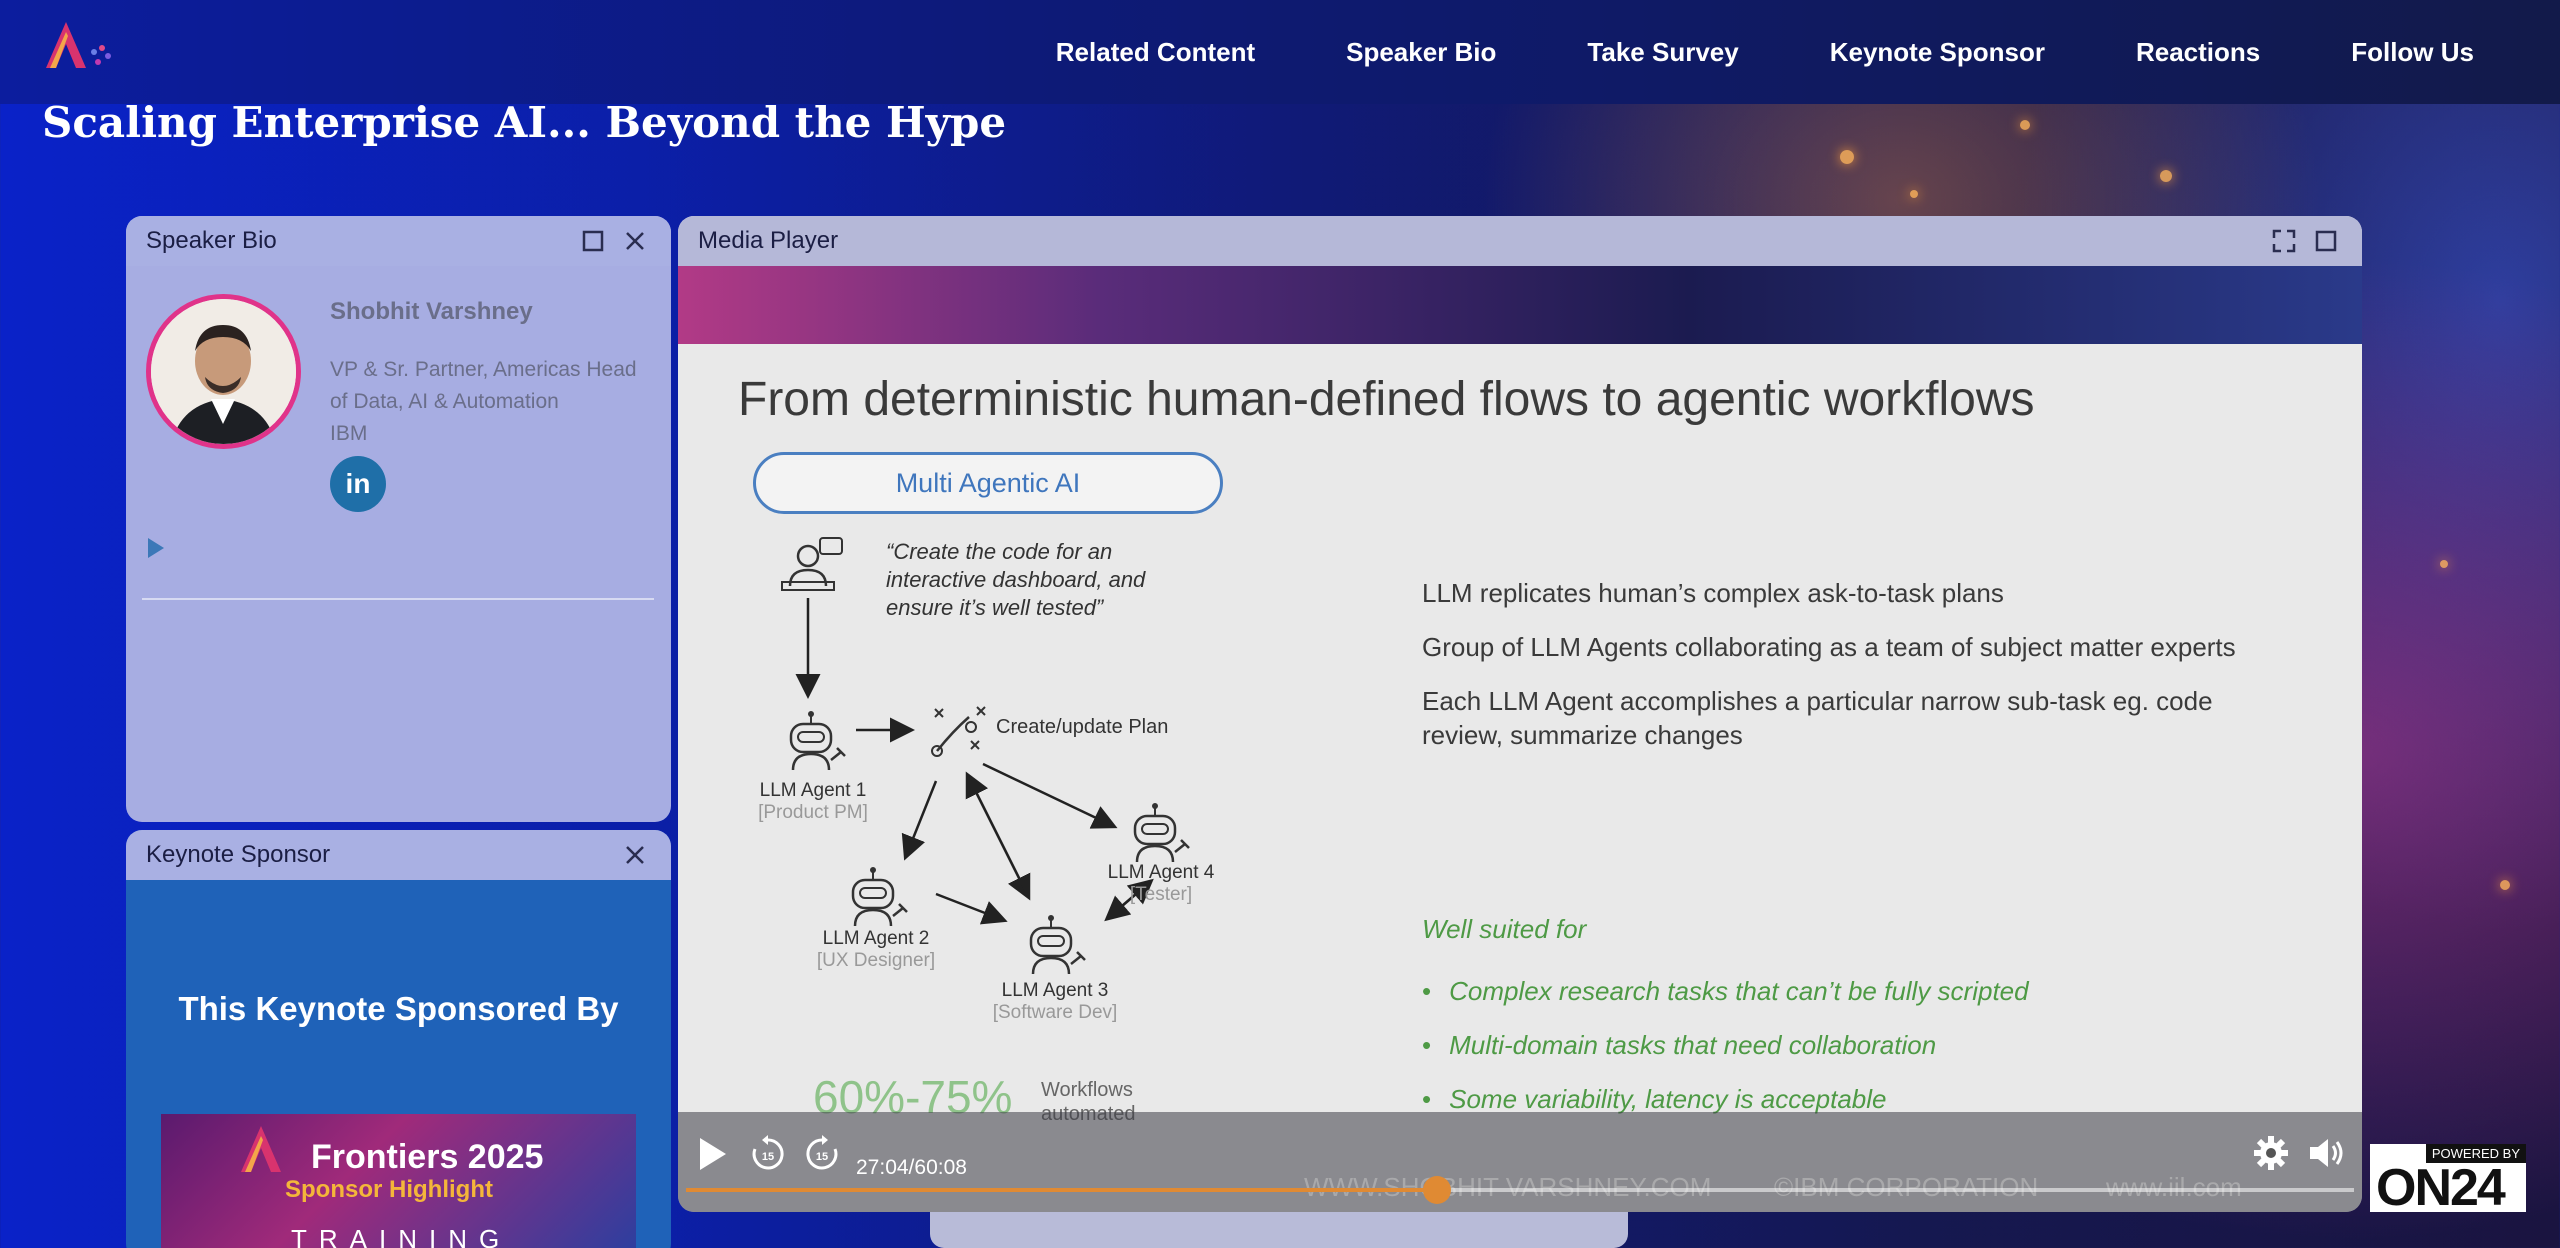 This screenshot has height=1248, width=2560. Describe the element at coordinates (2441, 1188) in the screenshot. I see `on24-brand: ON24` at that location.